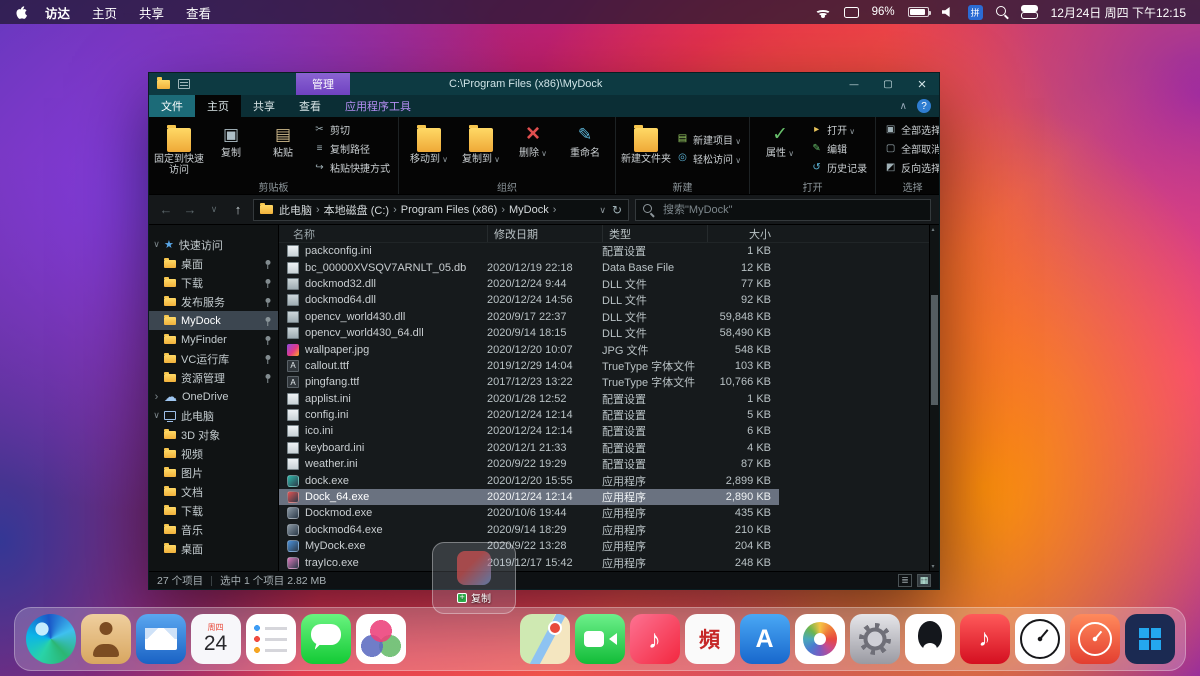 This screenshot has width=1200, height=676. What do you see at coordinates (792, 209) in the screenshot?
I see `search-input` at bounding box center [792, 209].